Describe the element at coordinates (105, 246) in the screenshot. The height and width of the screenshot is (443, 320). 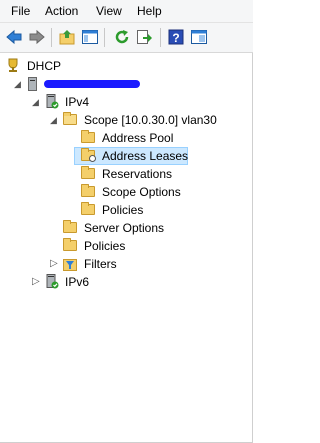
I see `tree-label-policies: Policies` at that location.